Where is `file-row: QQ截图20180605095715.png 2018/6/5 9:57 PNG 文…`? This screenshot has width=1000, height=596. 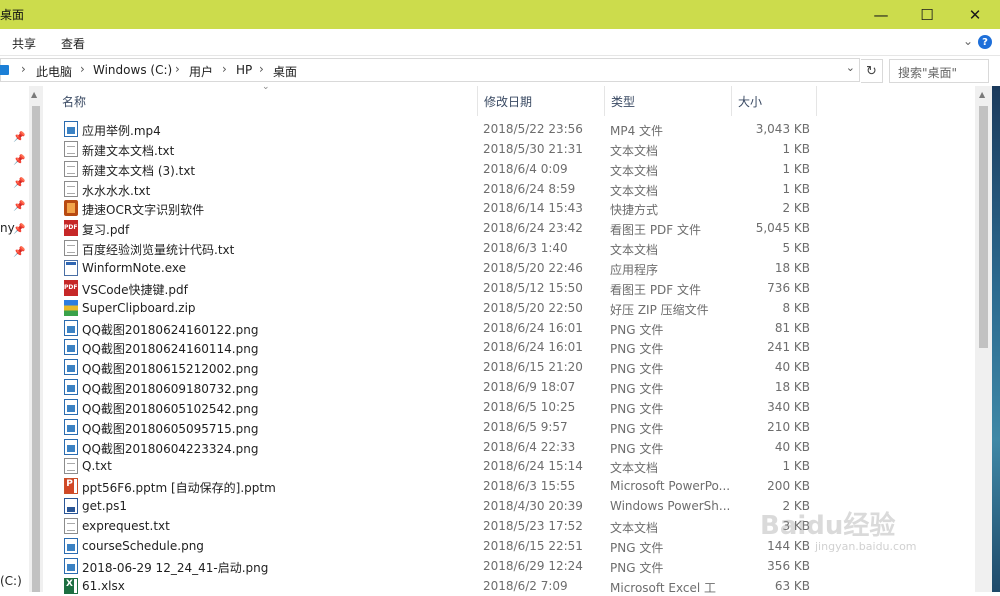
file-row: QQ截图20180605095715.png 2018/6/5 9:57 PNG 文… is located at coordinates (509, 427).